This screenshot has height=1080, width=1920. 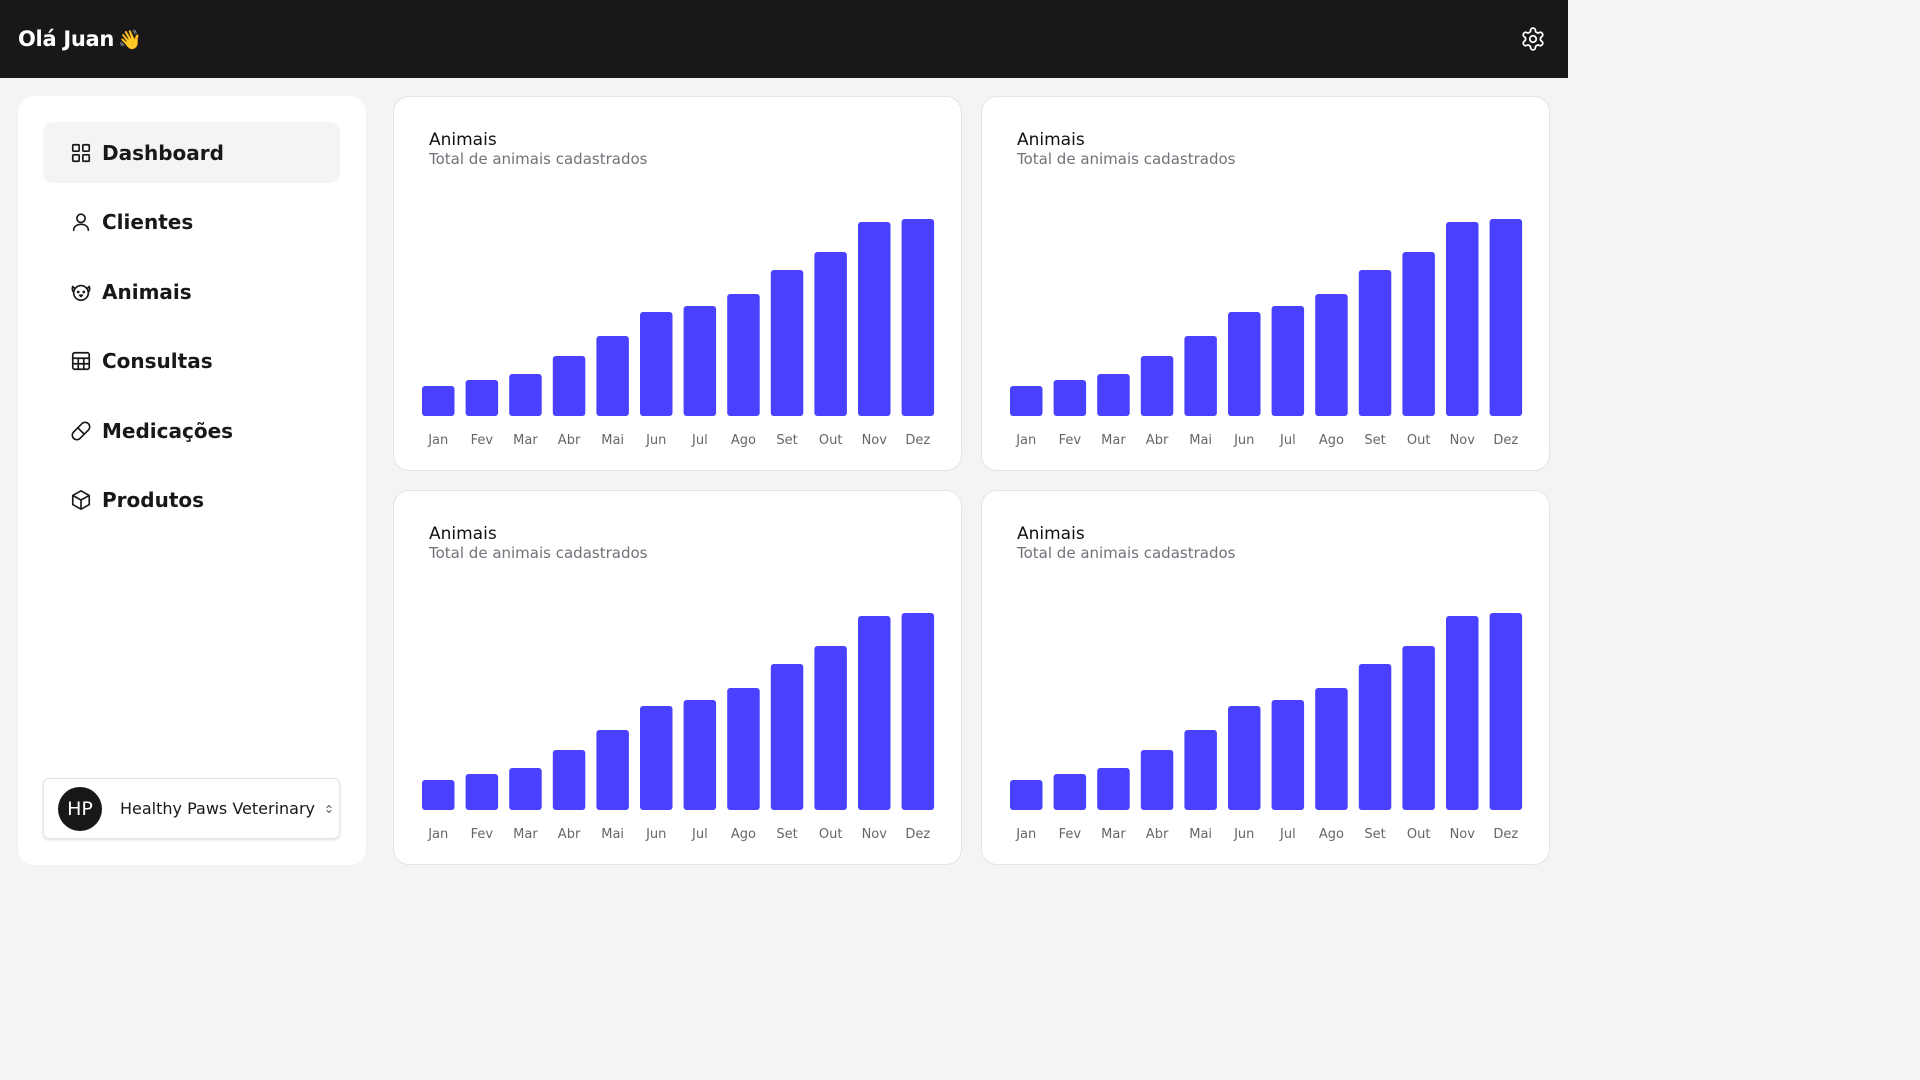 What do you see at coordinates (218, 808) in the screenshot?
I see `clinic-name: Healthy Paws Veterinary` at bounding box center [218, 808].